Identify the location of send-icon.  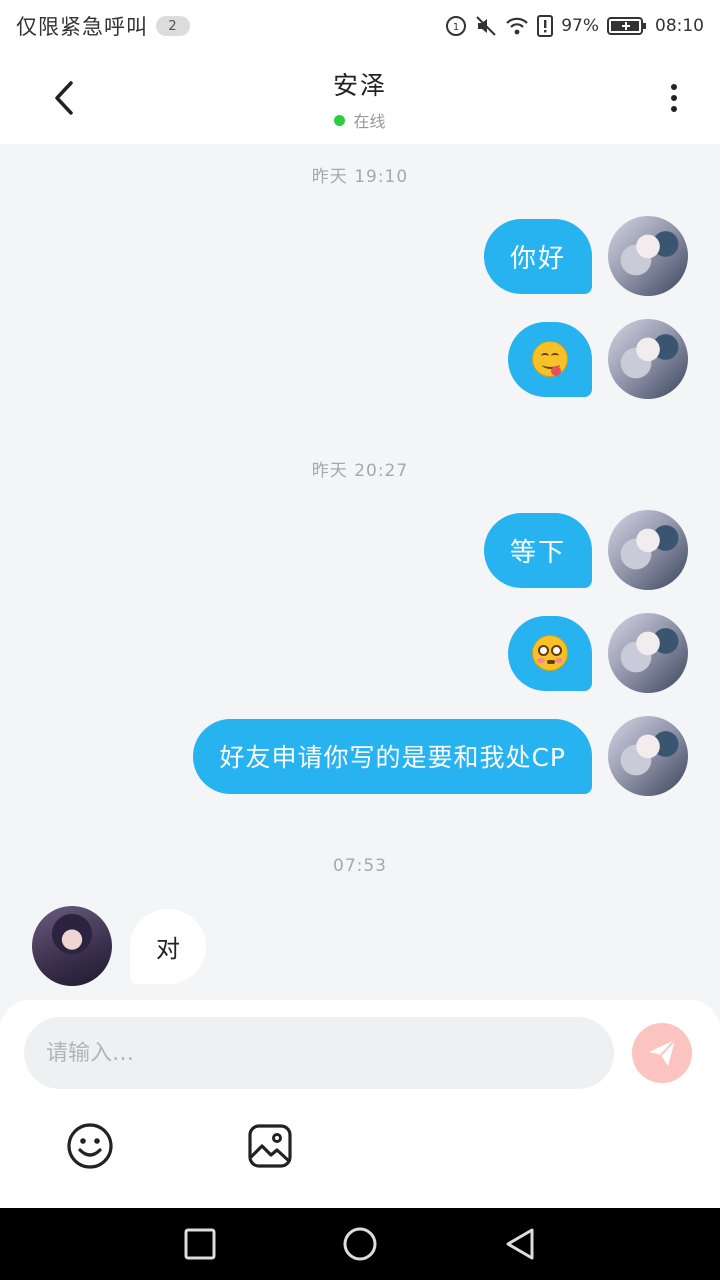
(662, 1052).